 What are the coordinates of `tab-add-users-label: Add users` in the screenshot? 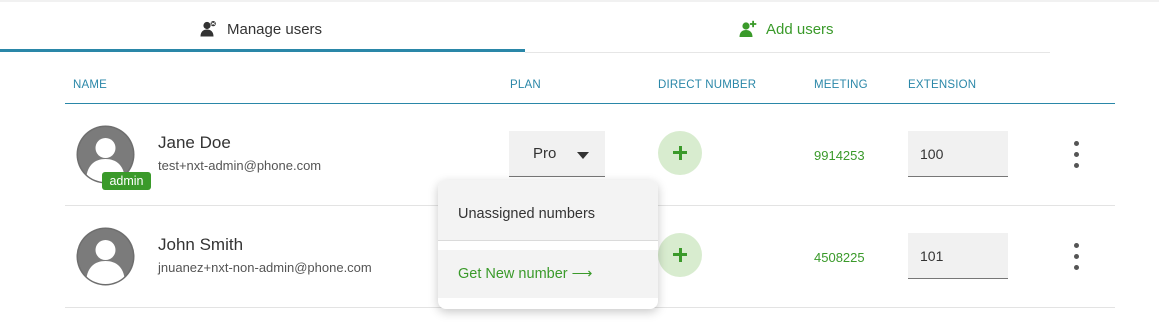 It's located at (800, 29).